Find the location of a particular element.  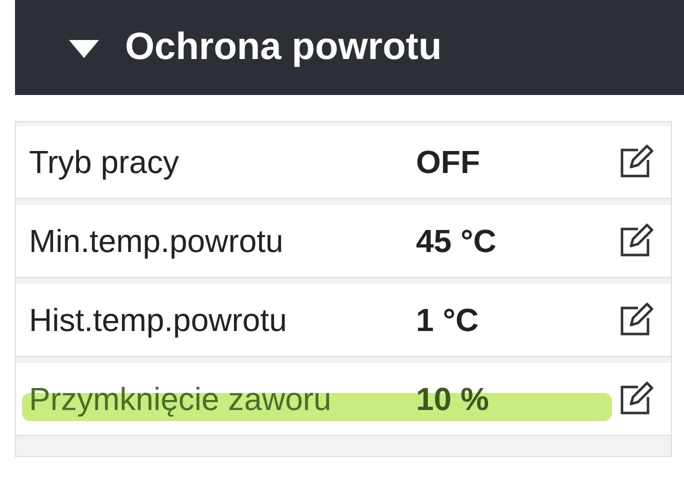

section-title: Ochrona powrotu is located at coordinates (283, 47).